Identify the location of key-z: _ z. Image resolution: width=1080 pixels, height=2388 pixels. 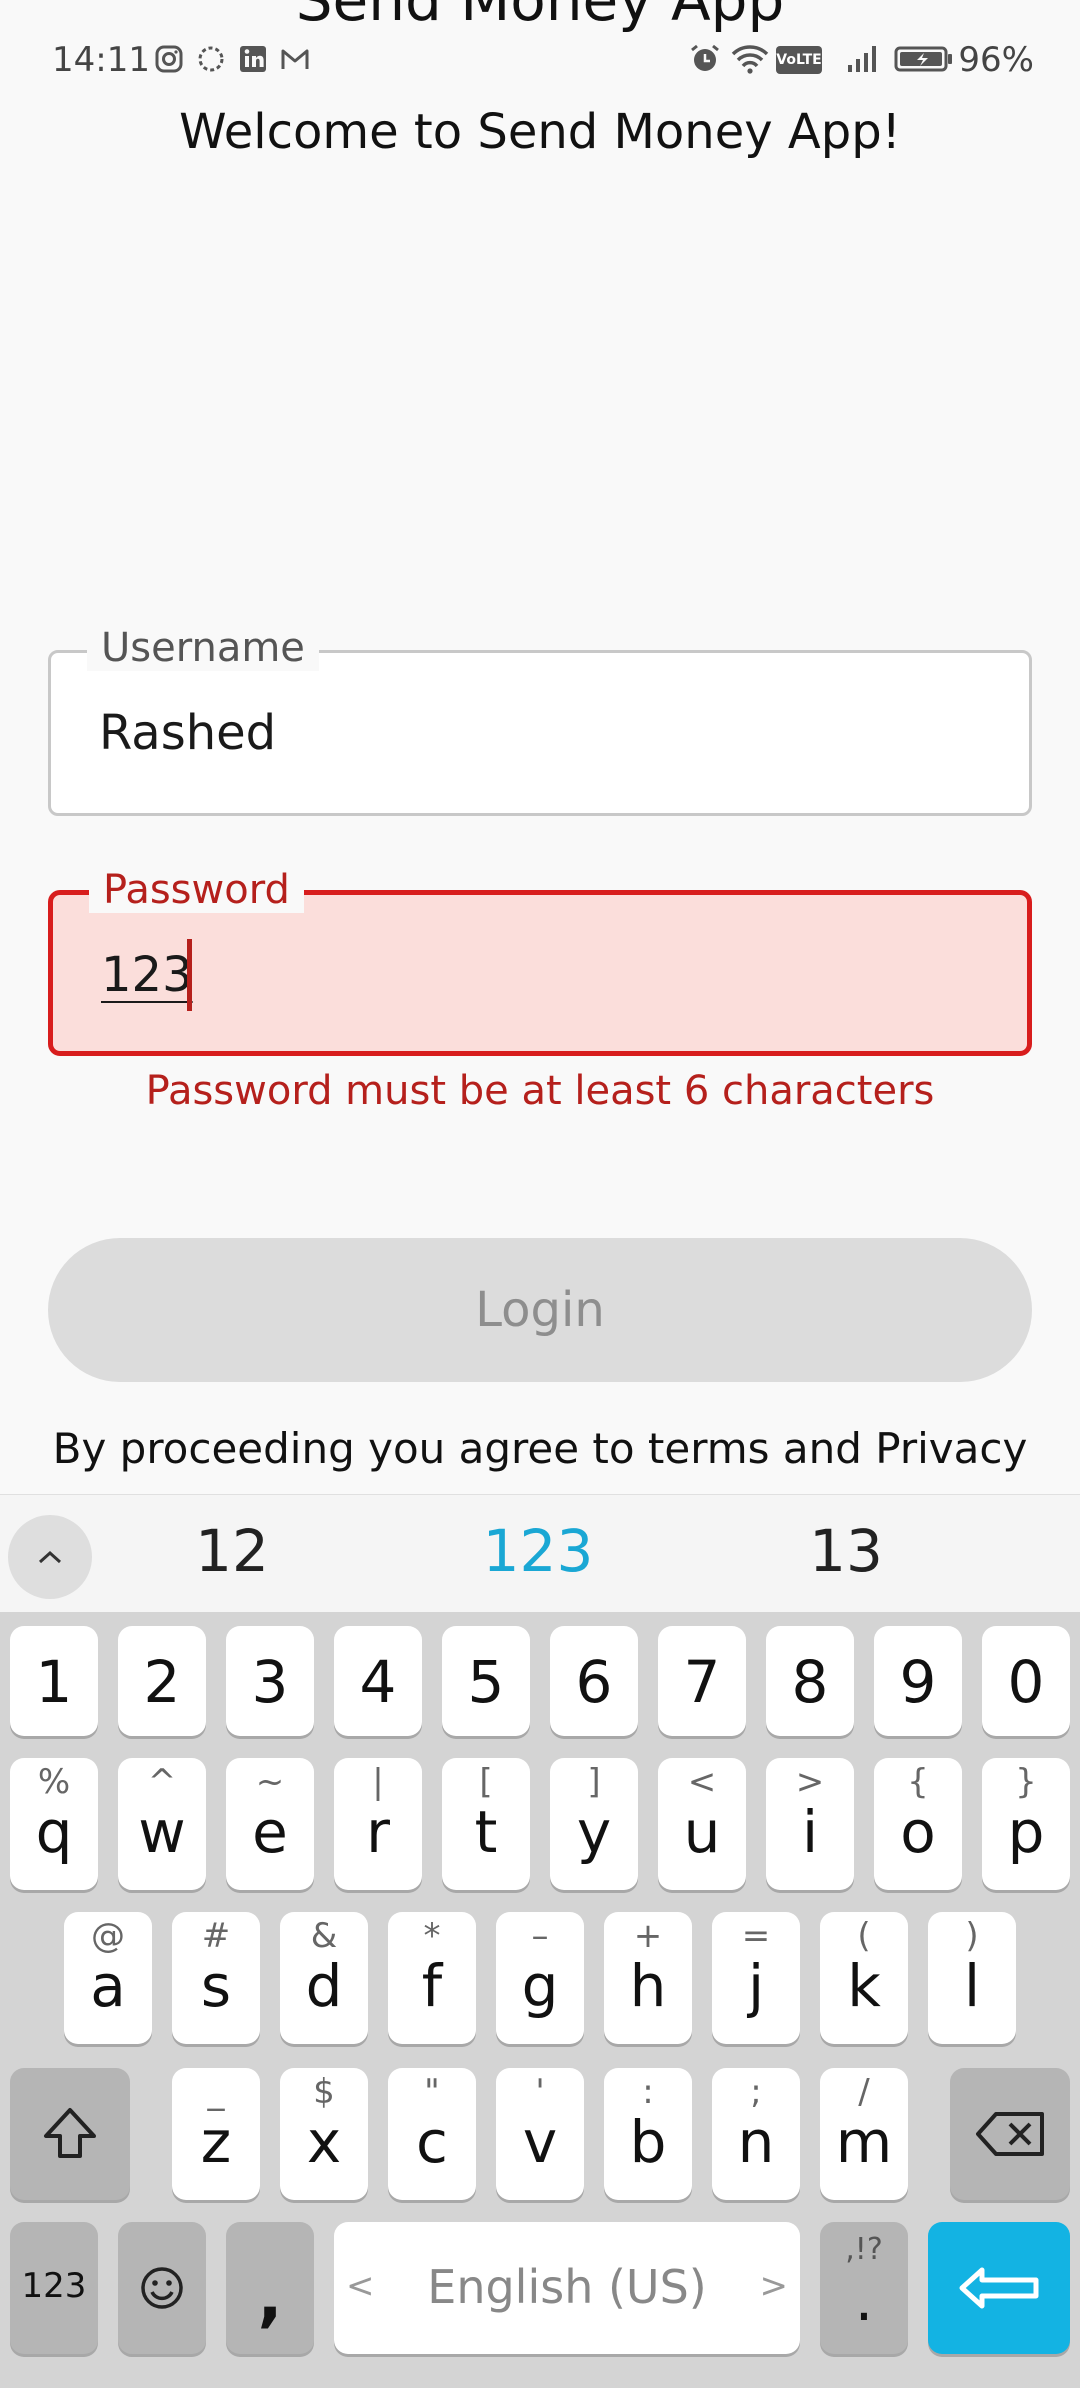
(216, 2134).